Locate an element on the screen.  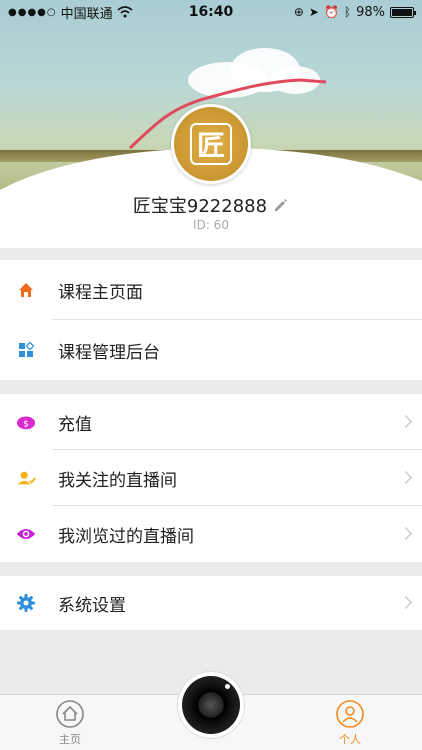
carrier: 中国联通 is located at coordinates (86, 14).